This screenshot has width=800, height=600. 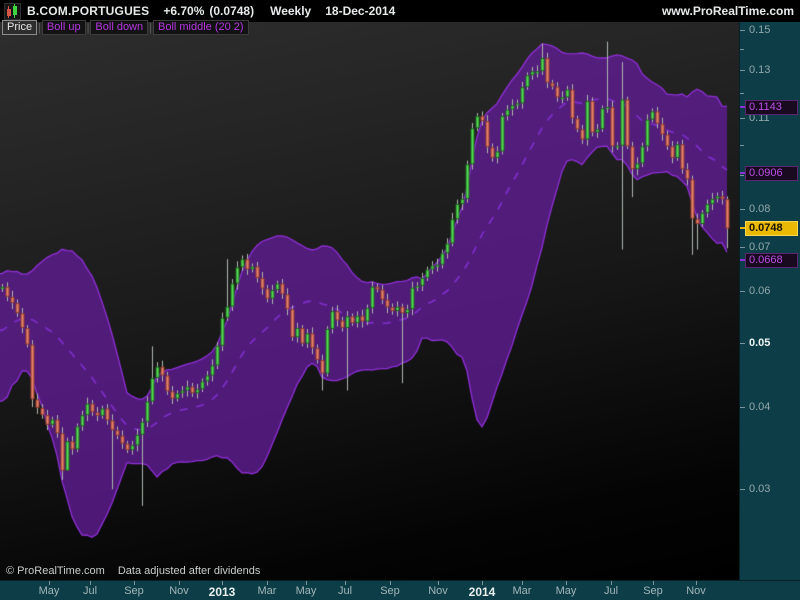 What do you see at coordinates (189, 571) in the screenshot?
I see `dividends-note: Data adjusted after dividends` at bounding box center [189, 571].